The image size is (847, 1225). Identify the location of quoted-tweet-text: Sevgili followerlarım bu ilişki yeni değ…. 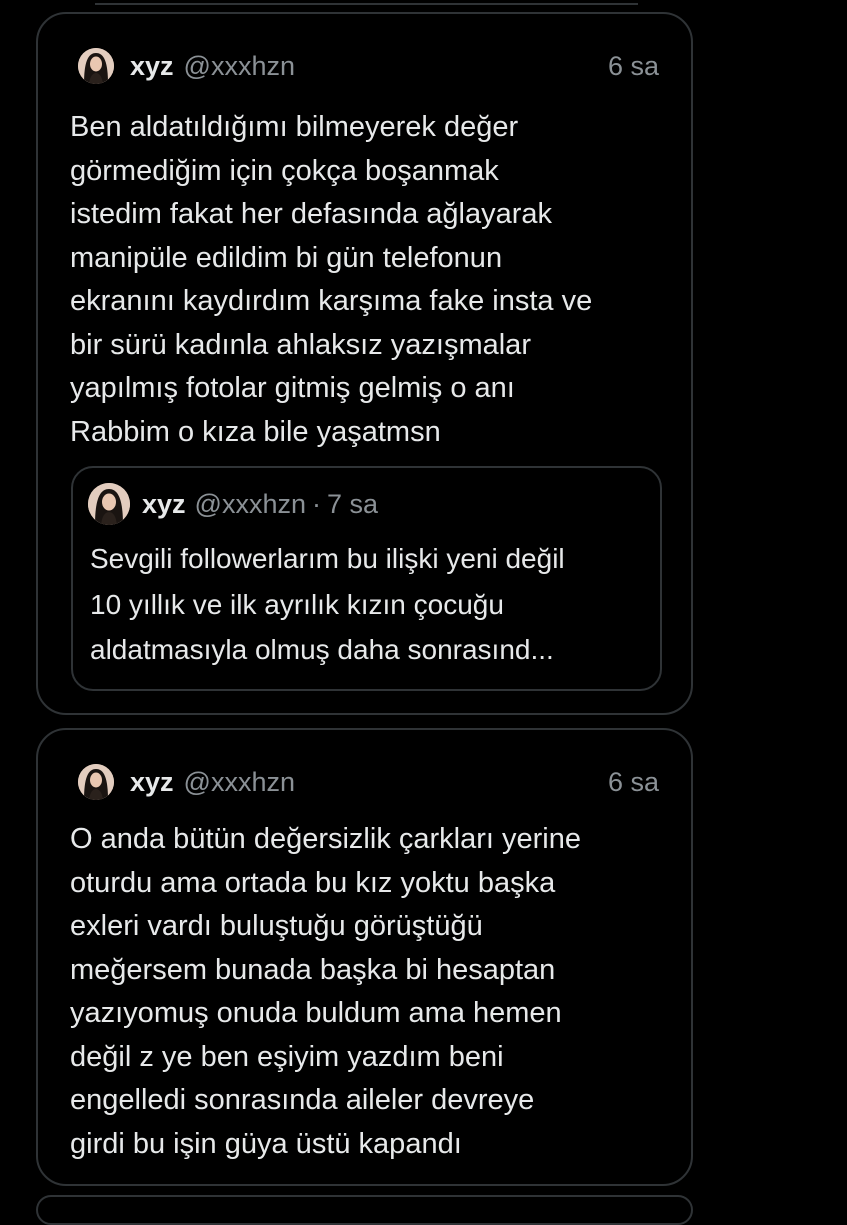
(327, 604).